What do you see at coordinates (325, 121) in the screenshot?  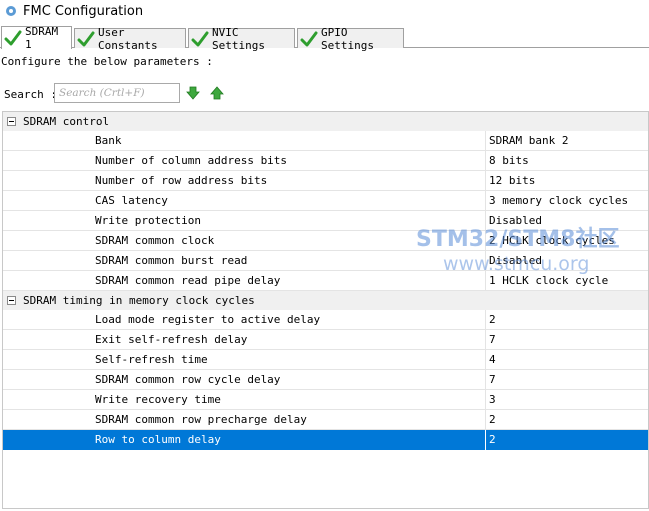 I see `group-sdram-control: SDRAM control` at bounding box center [325, 121].